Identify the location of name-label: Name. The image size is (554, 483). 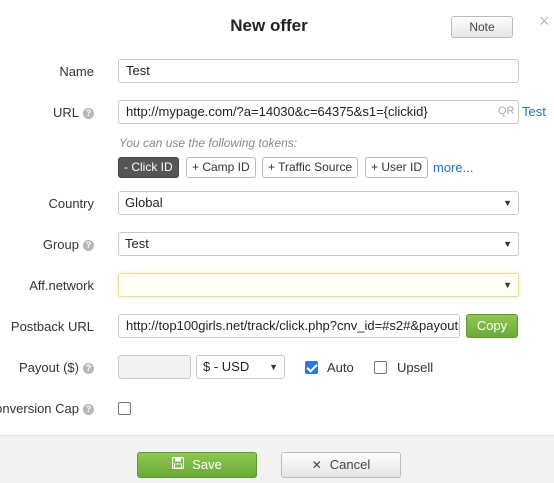
(76, 71).